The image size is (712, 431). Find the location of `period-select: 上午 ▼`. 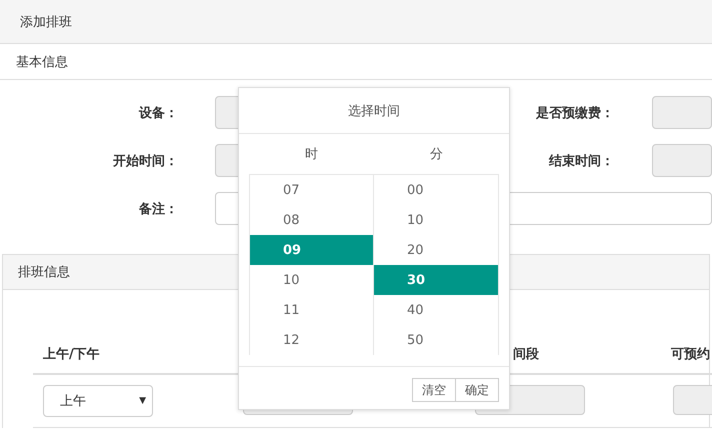

period-select: 上午 ▼ is located at coordinates (98, 401).